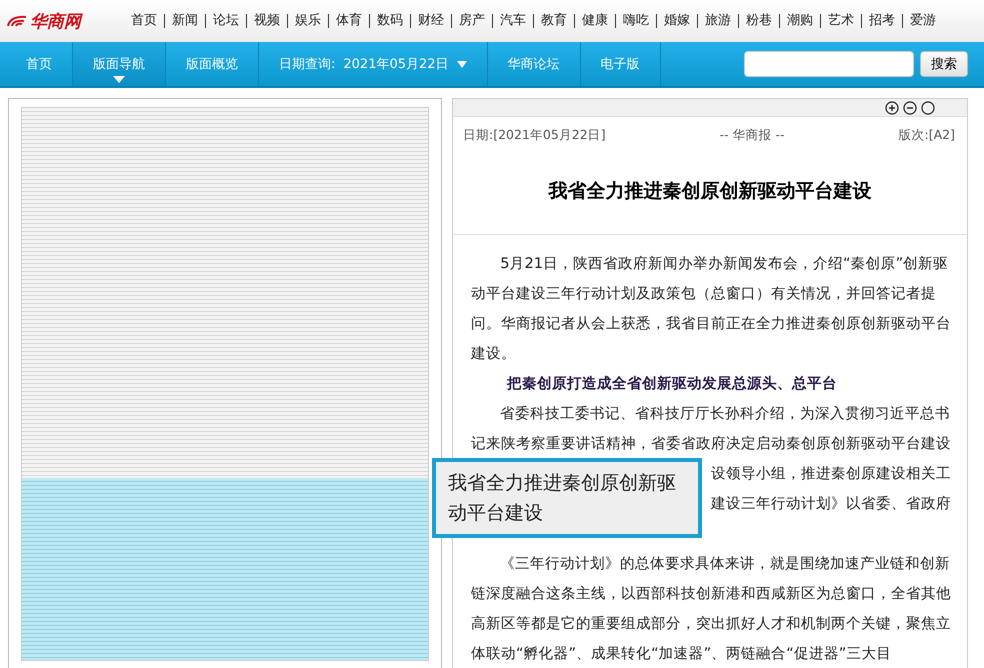 Image resolution: width=984 pixels, height=668 pixels. What do you see at coordinates (348, 21) in the screenshot?
I see `top-menu-link: 体育` at bounding box center [348, 21].